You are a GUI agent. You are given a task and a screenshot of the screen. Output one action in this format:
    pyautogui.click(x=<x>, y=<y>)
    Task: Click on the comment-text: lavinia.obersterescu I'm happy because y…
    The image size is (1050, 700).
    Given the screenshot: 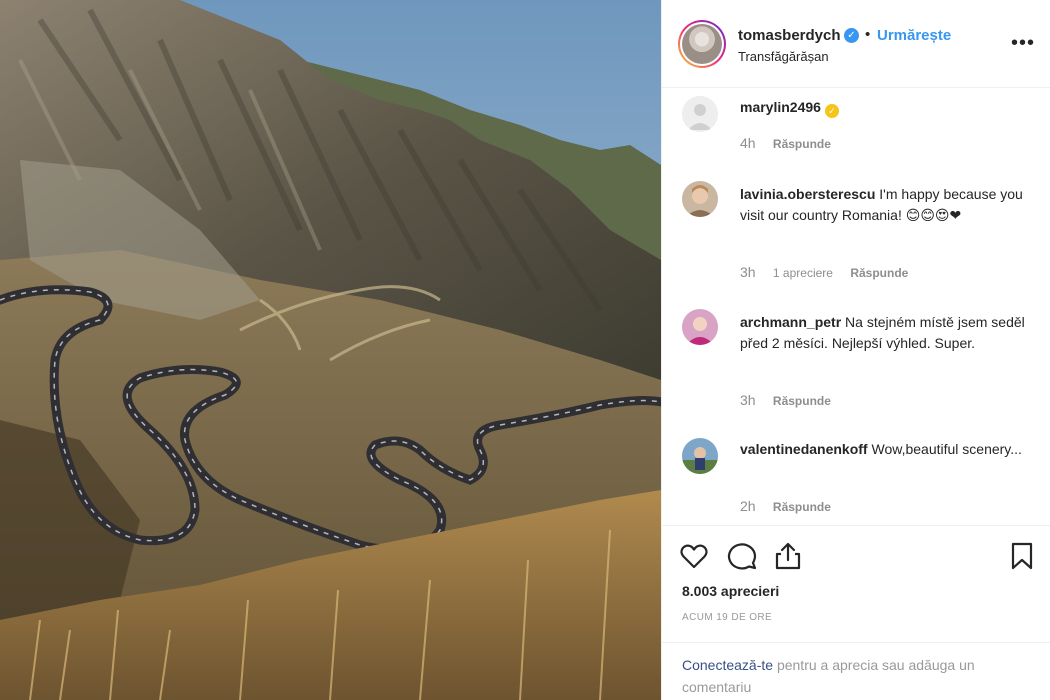 What is the action you would take?
    pyautogui.click(x=885, y=205)
    